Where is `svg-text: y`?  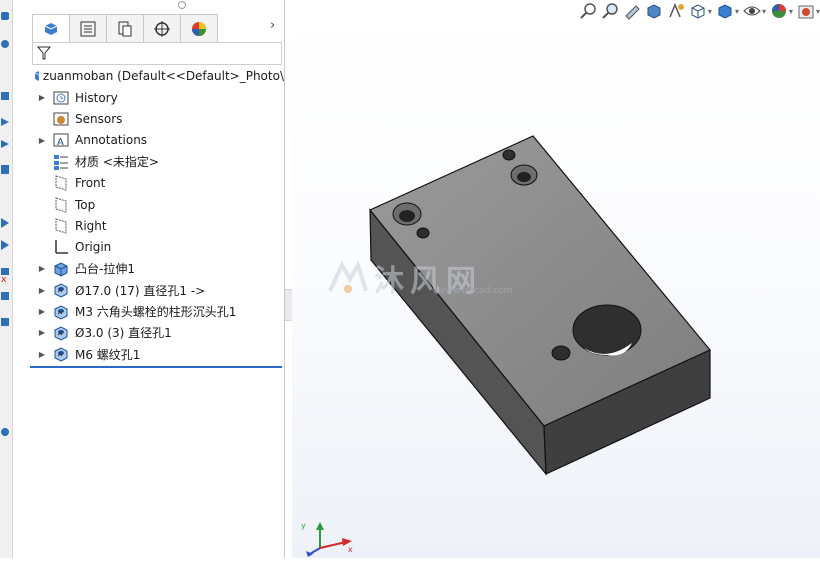
svg-text: y is located at coordinates (303, 525).